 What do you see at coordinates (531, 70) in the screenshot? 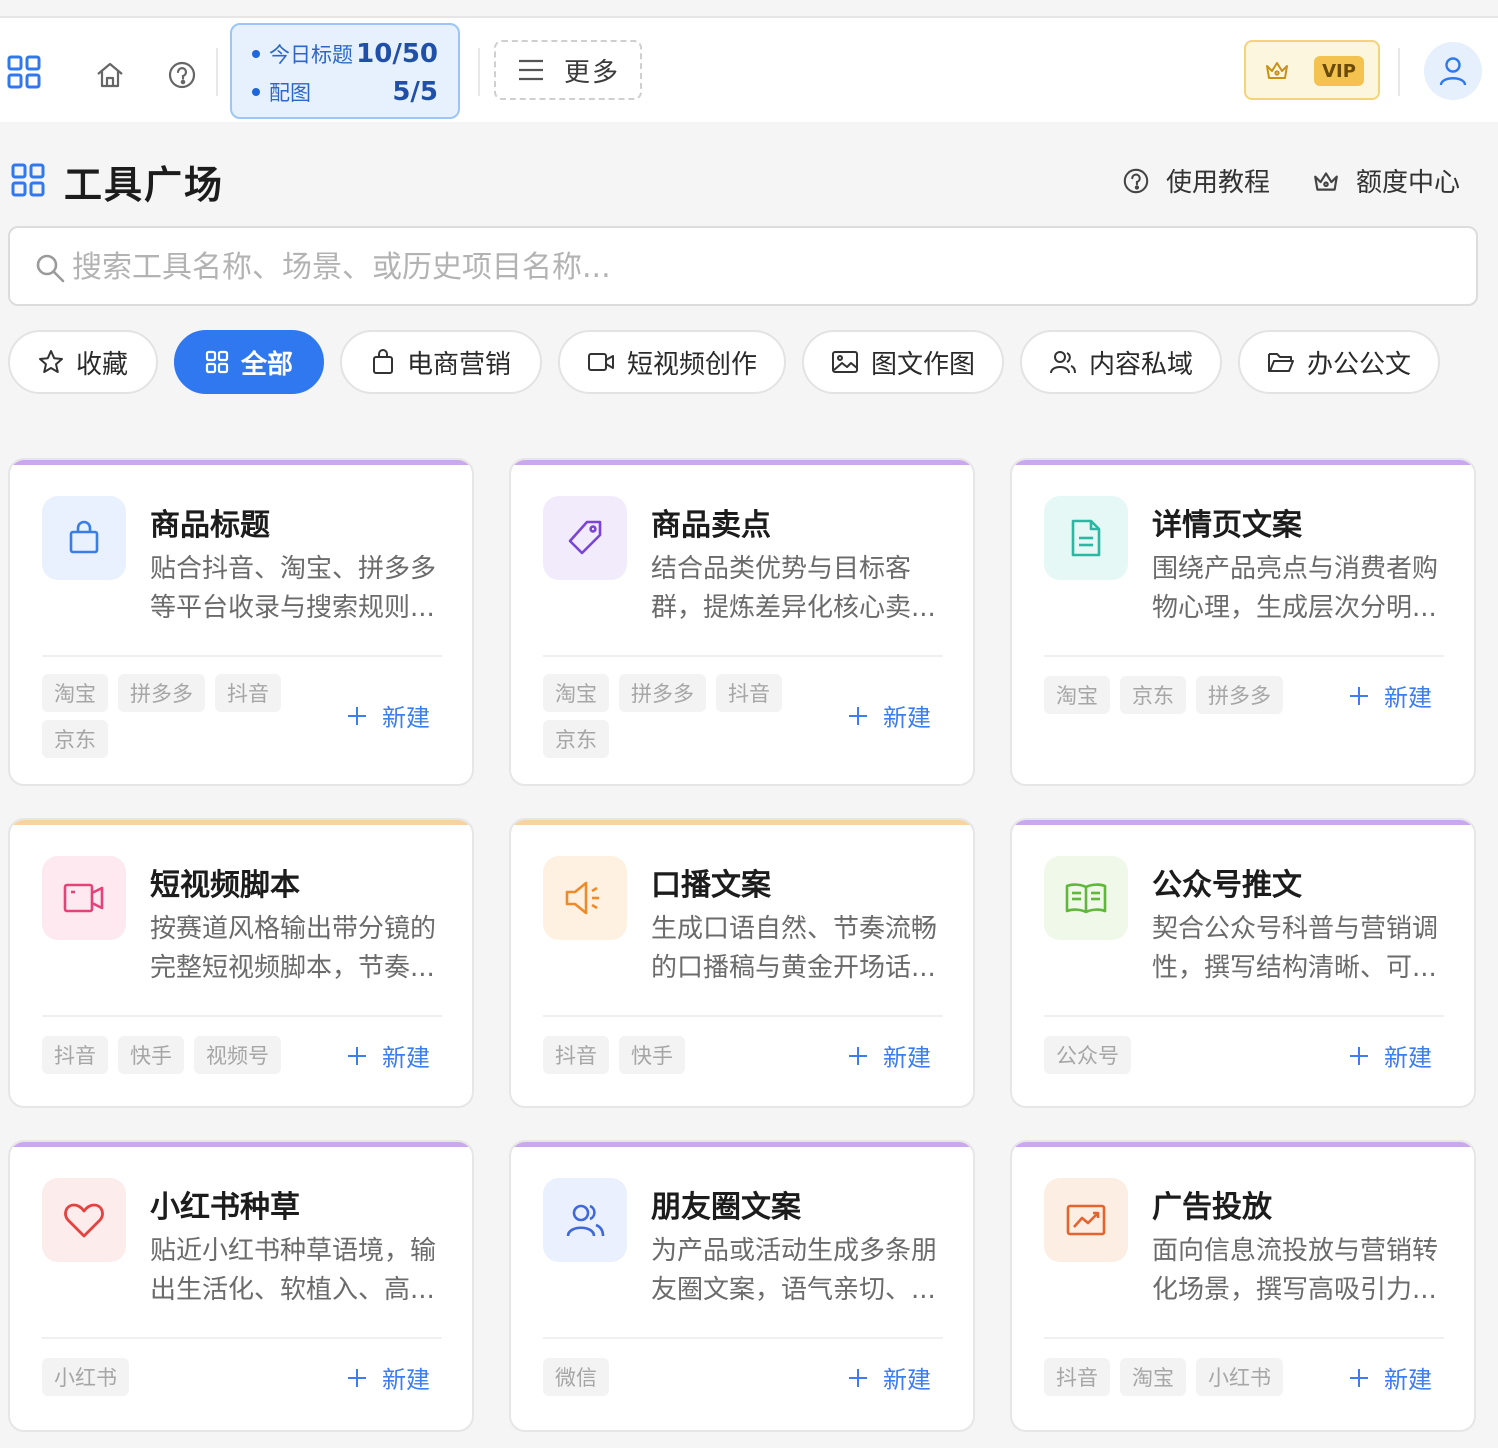
I see `menu-icon` at bounding box center [531, 70].